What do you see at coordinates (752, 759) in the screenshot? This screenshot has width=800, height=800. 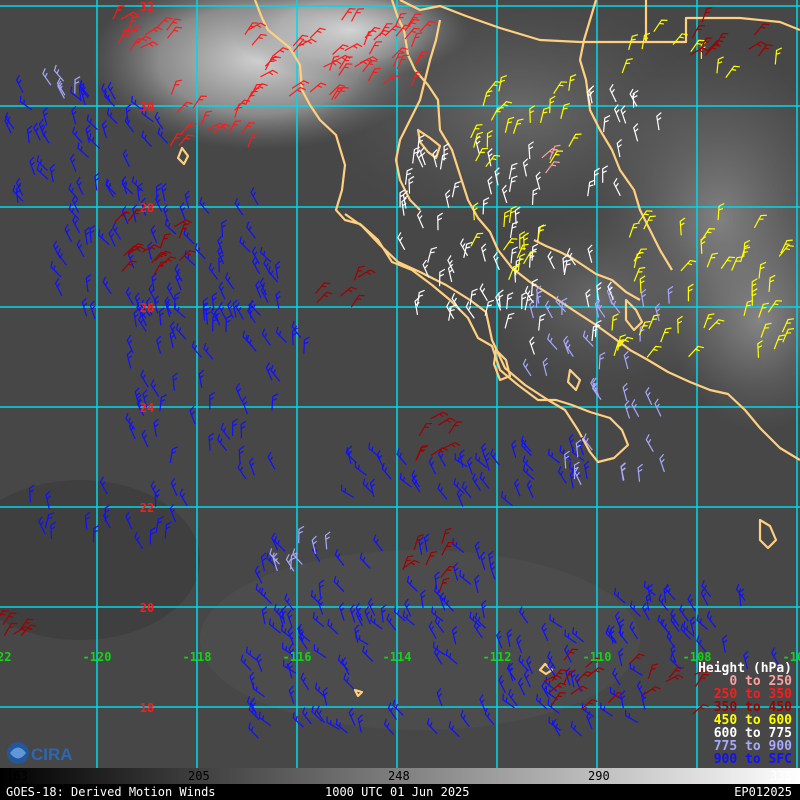 I see `legend-item: 900 to SFC` at bounding box center [752, 759].